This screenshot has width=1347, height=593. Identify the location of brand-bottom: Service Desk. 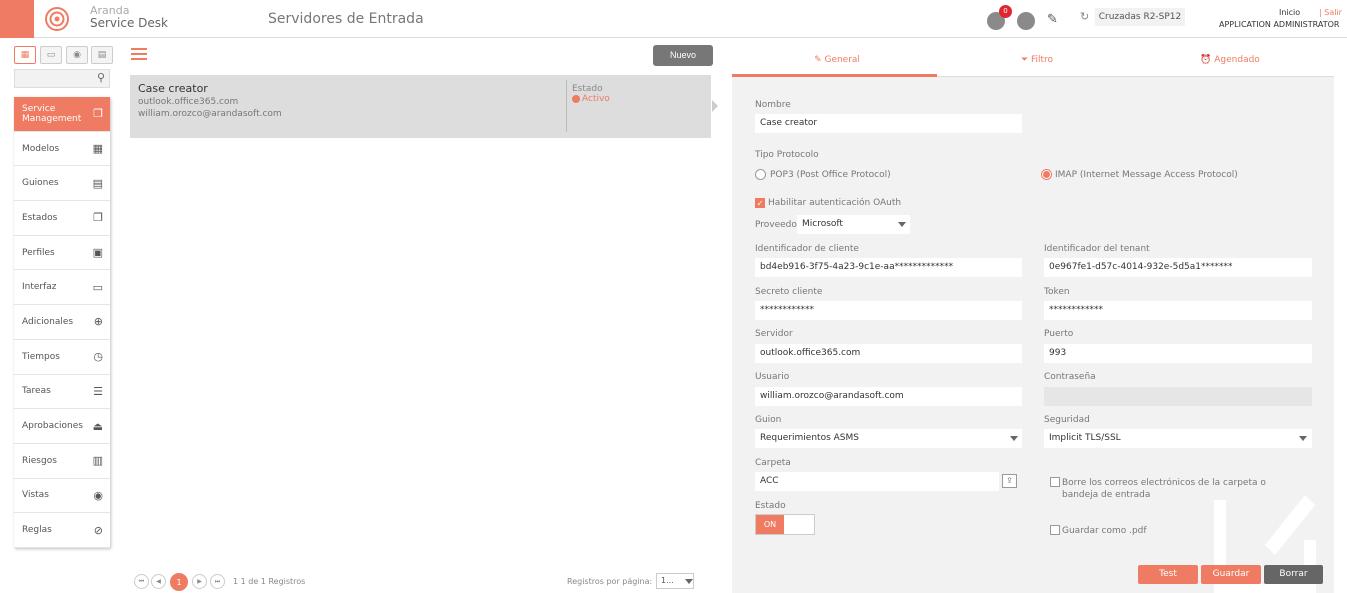
(129, 23).